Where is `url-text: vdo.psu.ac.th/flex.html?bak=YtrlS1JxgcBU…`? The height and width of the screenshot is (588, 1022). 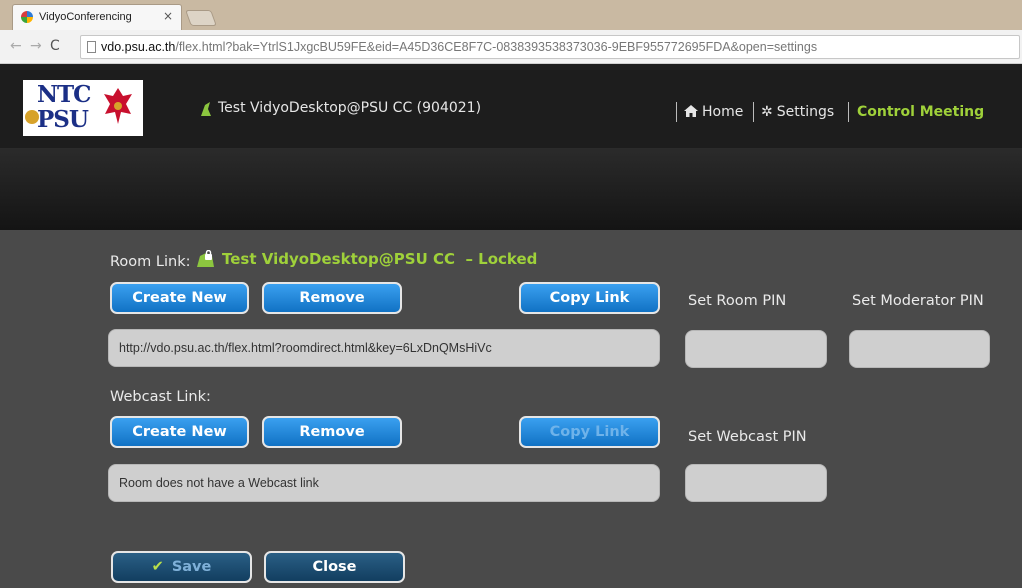
url-text: vdo.psu.ac.th/flex.html?bak=YtrlS1JxgcBU… is located at coordinates (459, 47).